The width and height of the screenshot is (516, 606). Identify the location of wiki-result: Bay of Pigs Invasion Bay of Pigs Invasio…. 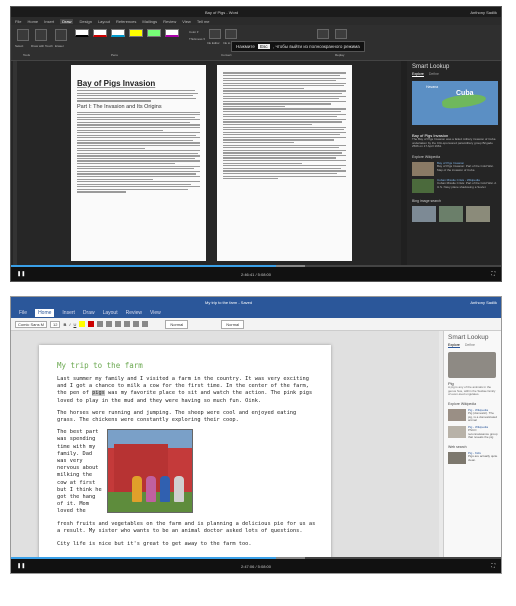
(454, 168).